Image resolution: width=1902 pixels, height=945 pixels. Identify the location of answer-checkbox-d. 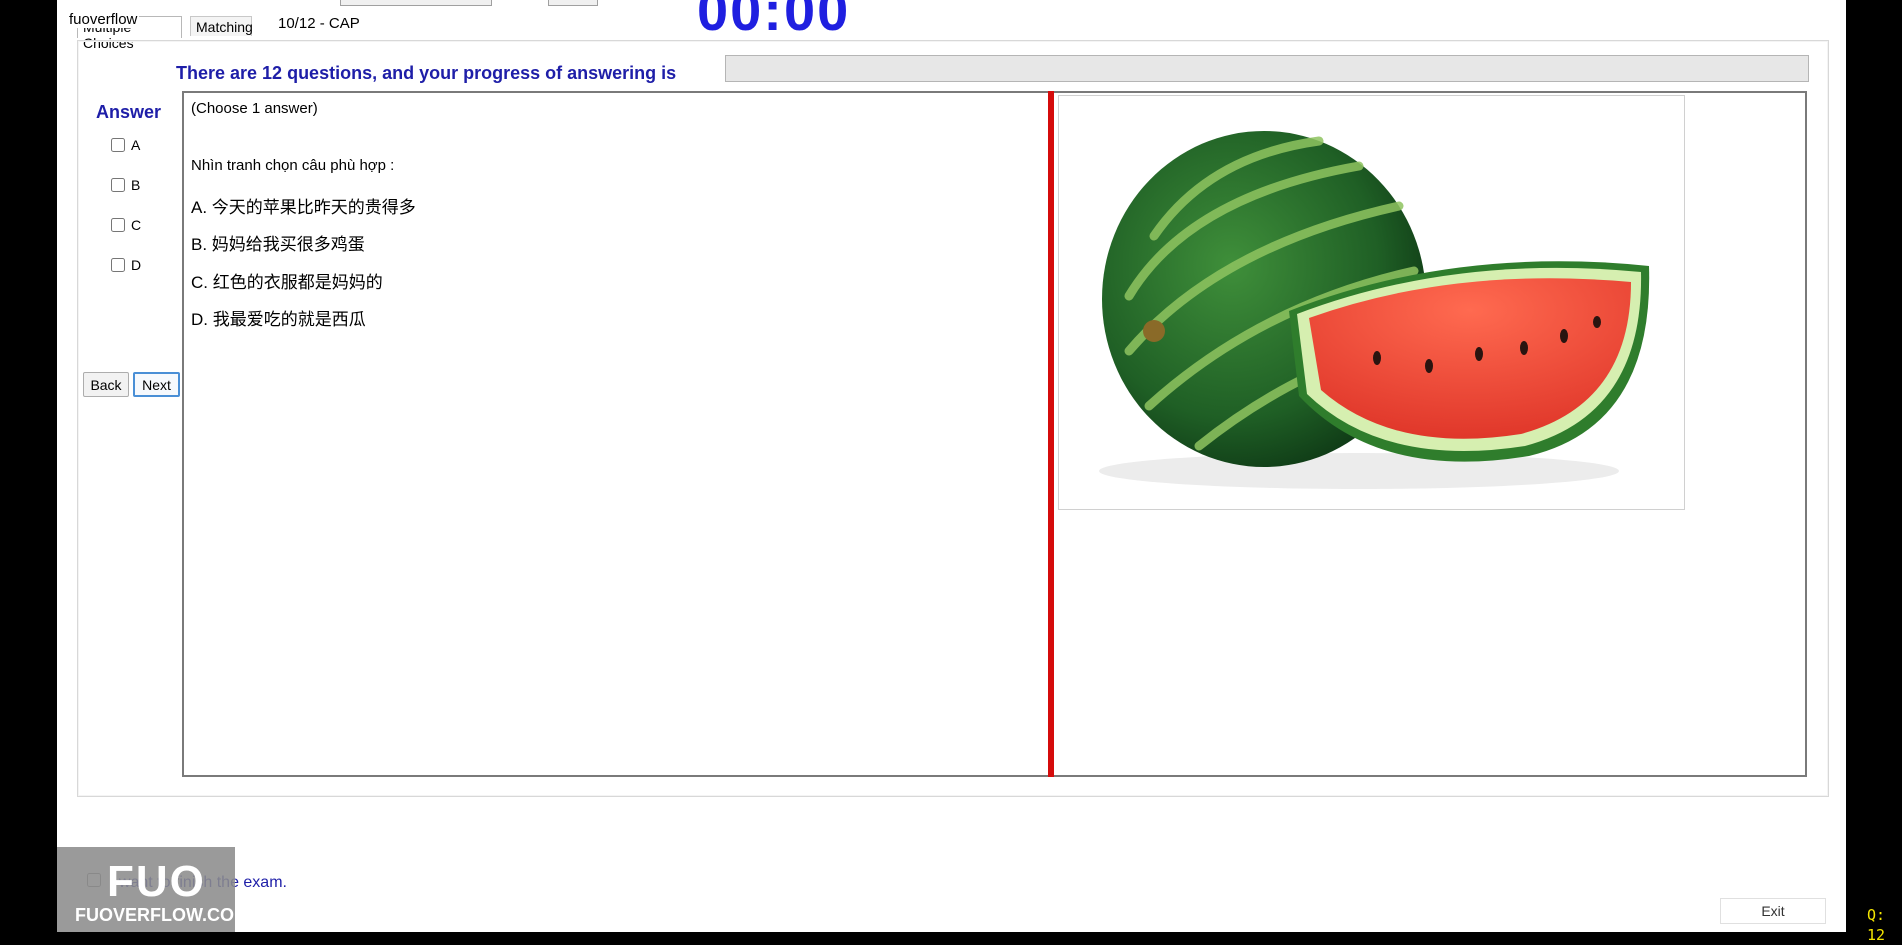
(118, 265).